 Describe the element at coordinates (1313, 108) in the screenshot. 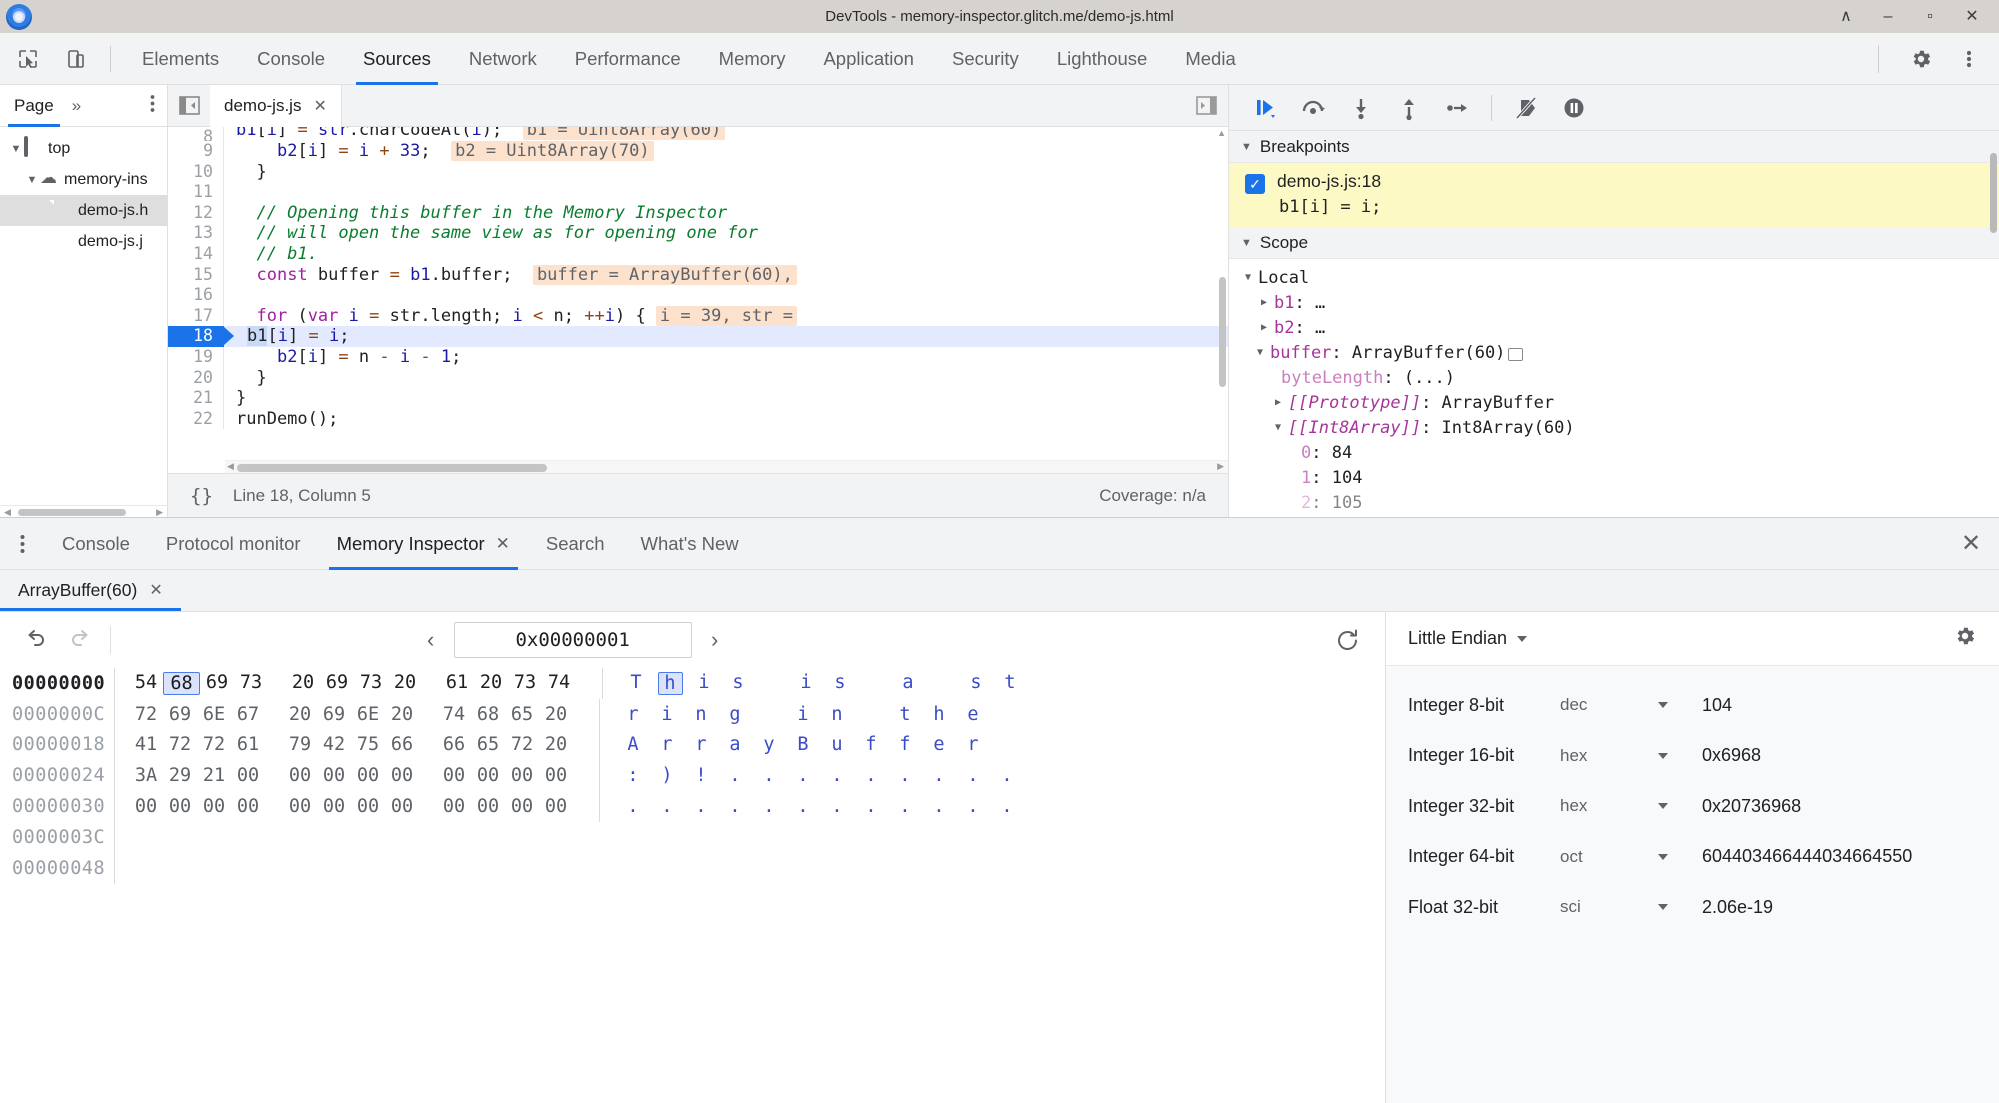

I see `step-over-icon` at that location.